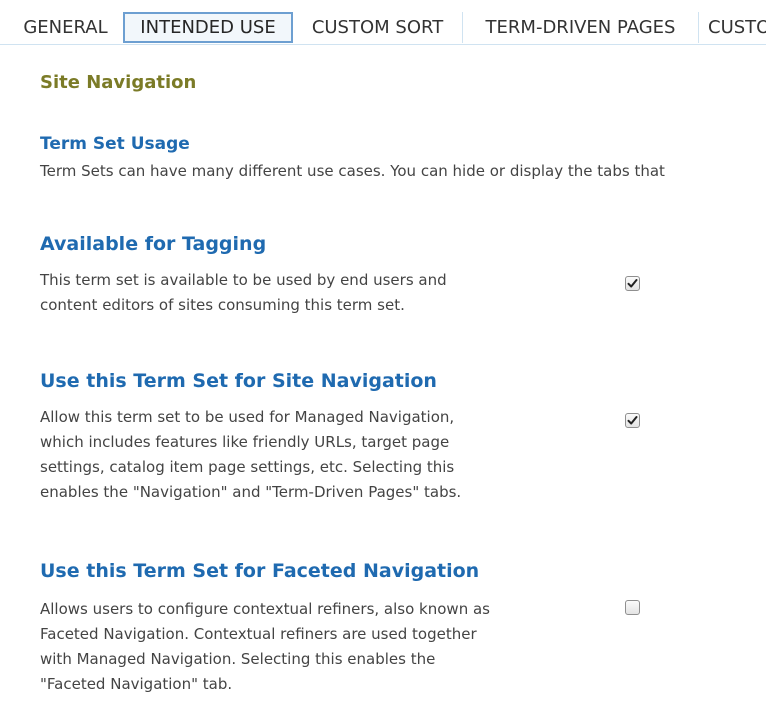 Image resolution: width=766 pixels, height=711 pixels. I want to click on available-for-tagging-checkbox, so click(632, 283).